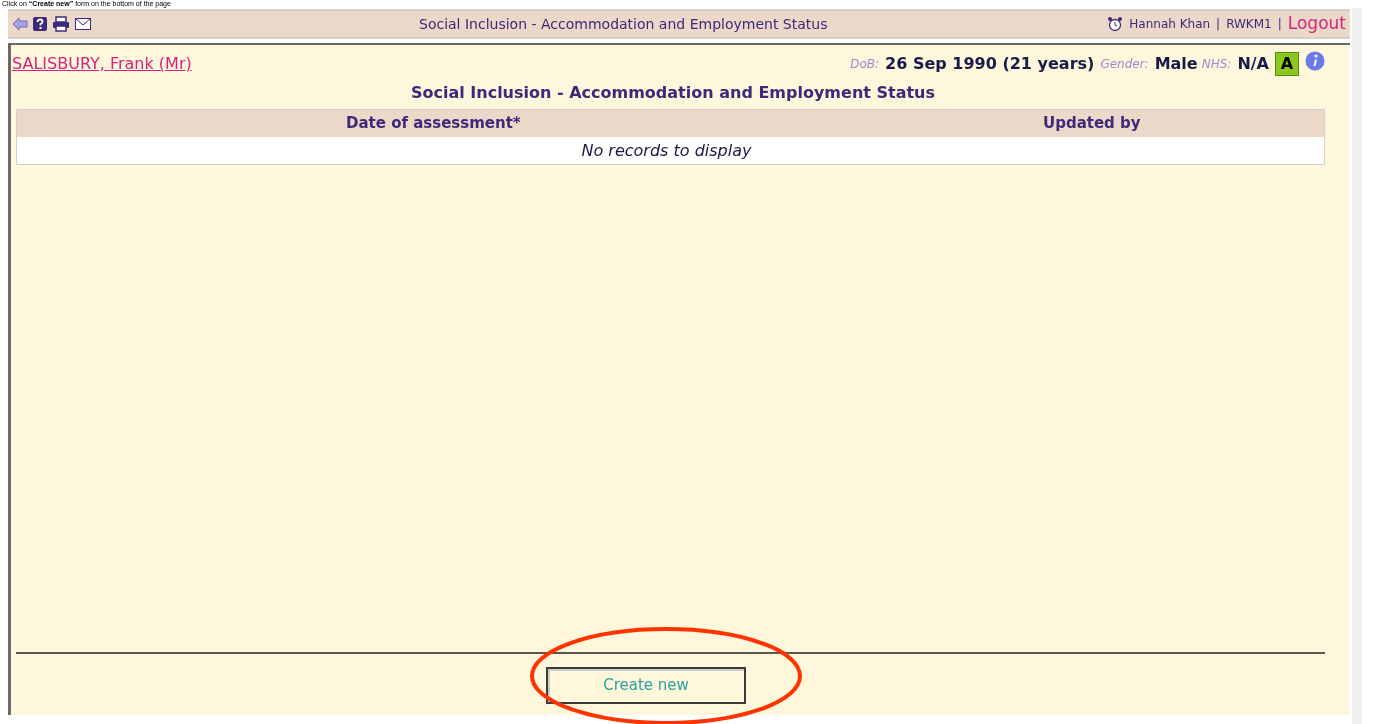  I want to click on mail-icon, so click(83, 24).